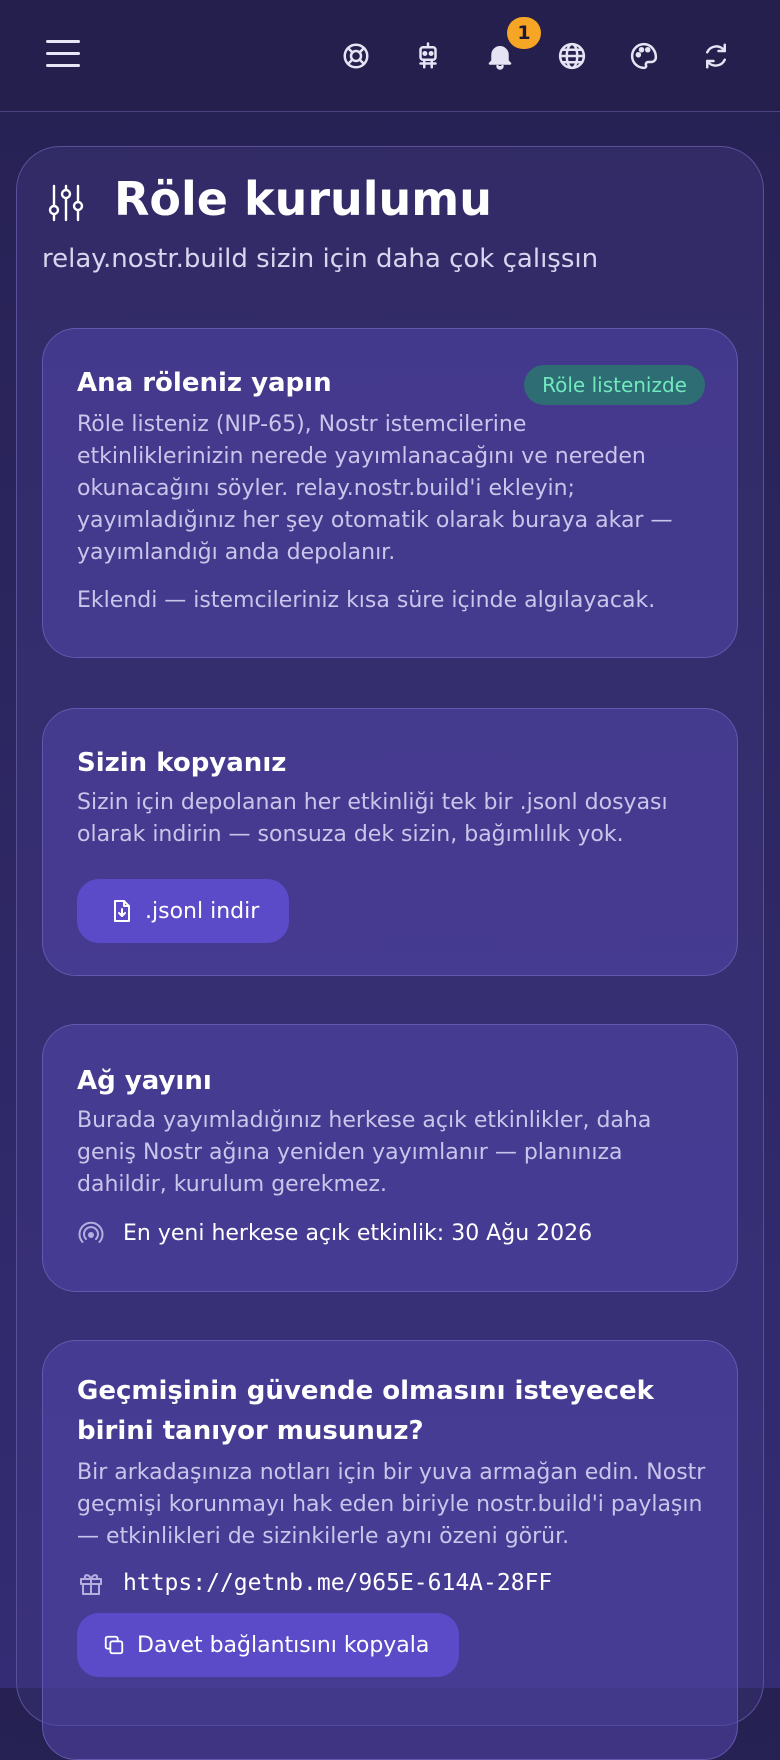 The image size is (780, 1760). Describe the element at coordinates (524, 33) in the screenshot. I see `notification-badge: 1` at that location.